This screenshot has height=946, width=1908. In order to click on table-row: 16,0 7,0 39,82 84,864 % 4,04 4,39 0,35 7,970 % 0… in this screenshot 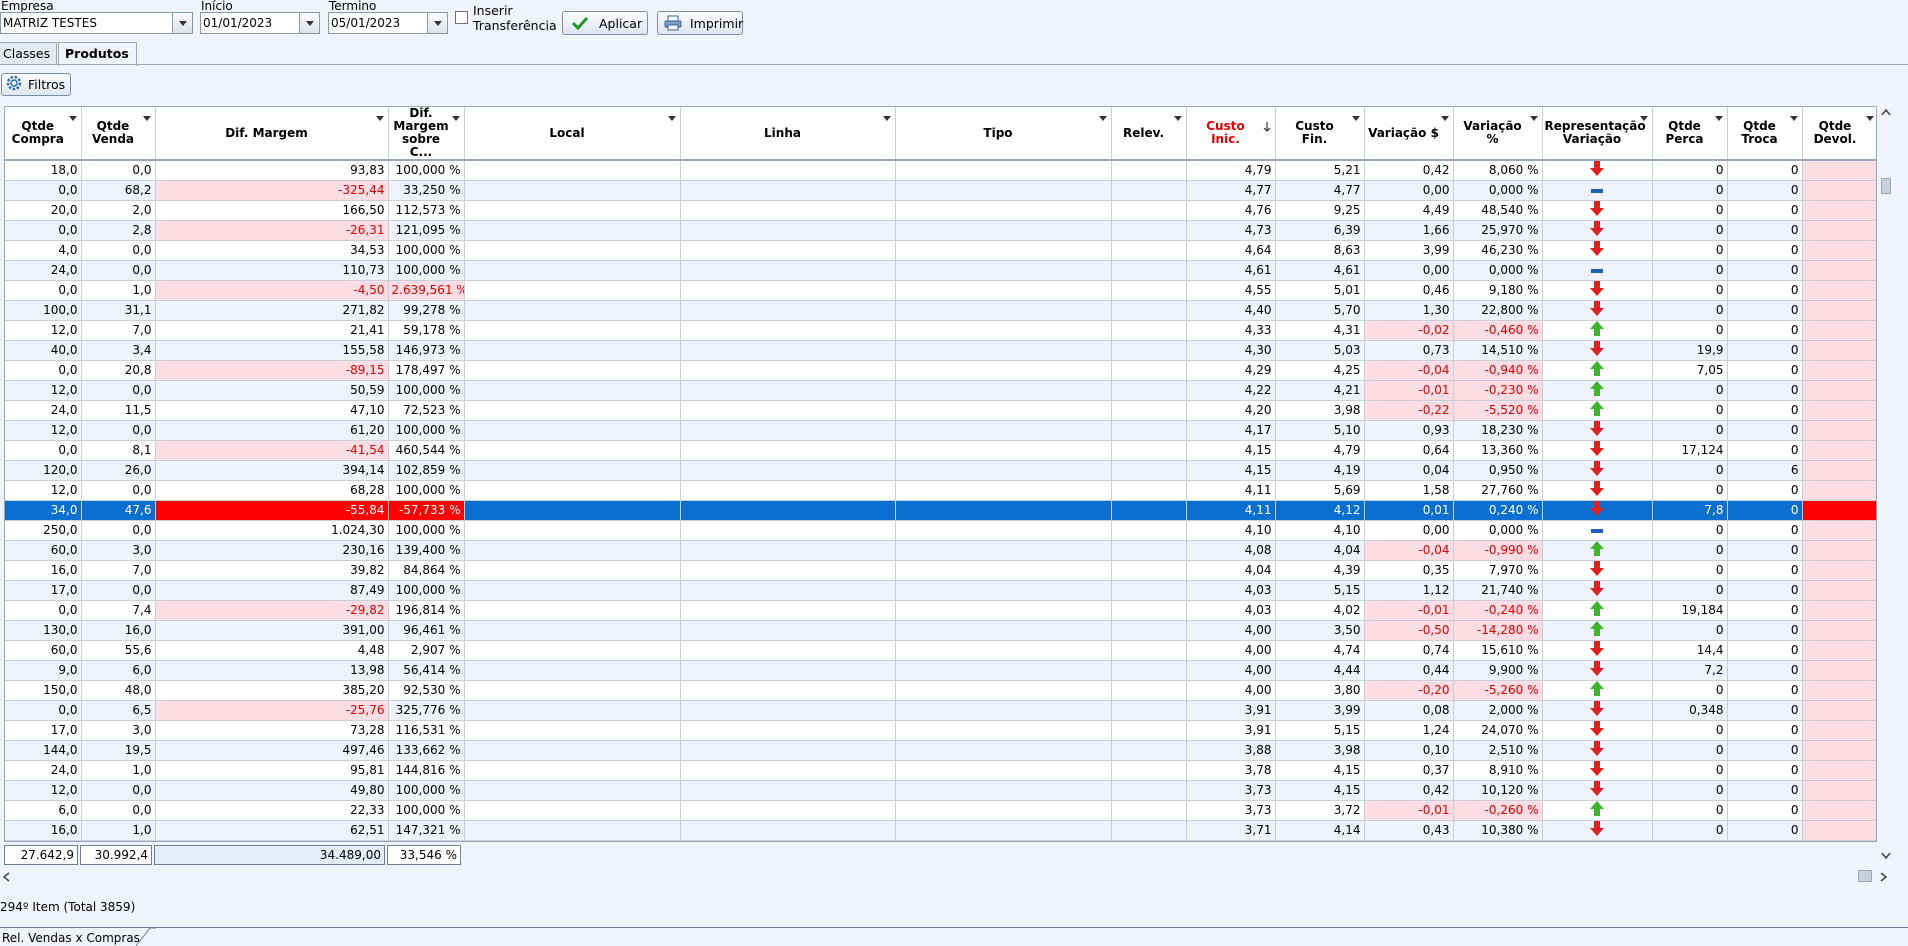, I will do `click(940, 570)`.